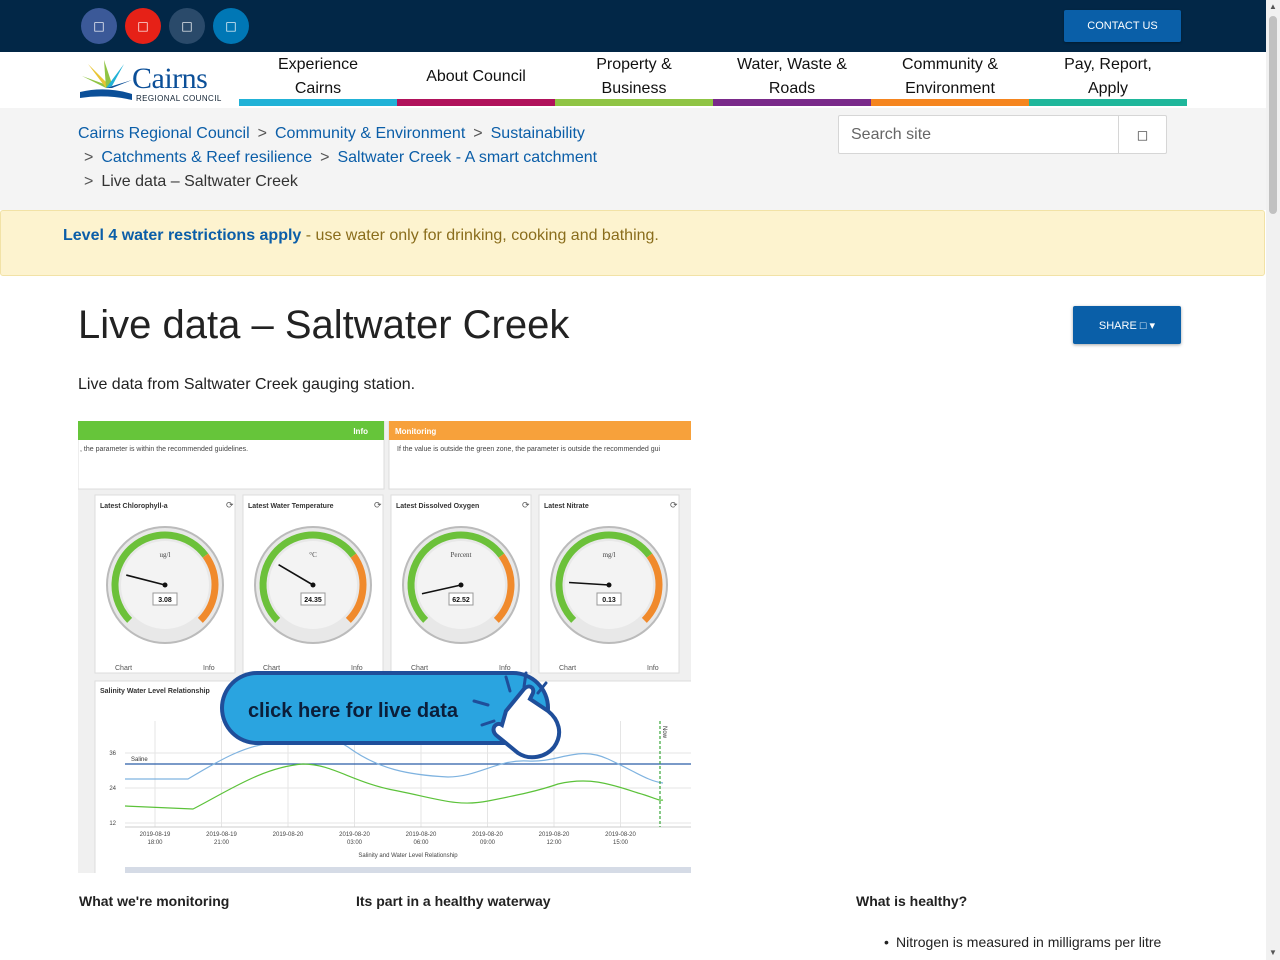  What do you see at coordinates (609, 555) in the screenshot?
I see `gauge-unit: mg/l` at bounding box center [609, 555].